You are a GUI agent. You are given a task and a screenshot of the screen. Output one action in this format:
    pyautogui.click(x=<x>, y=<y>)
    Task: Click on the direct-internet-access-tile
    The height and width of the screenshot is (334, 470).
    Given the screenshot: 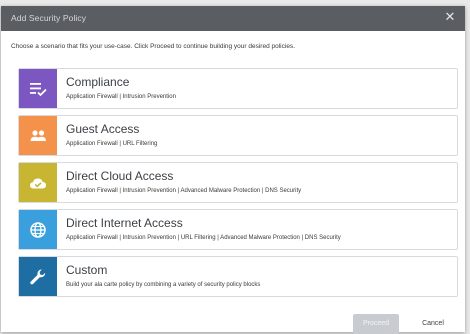 What is the action you would take?
    pyautogui.click(x=38, y=229)
    